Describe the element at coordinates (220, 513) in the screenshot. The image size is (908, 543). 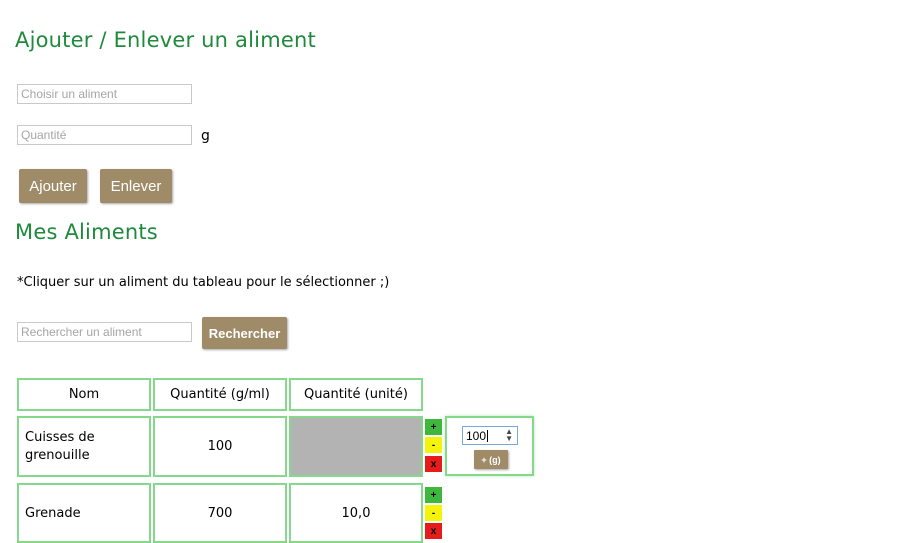
I see `table-row-2-qty-g: 700` at that location.